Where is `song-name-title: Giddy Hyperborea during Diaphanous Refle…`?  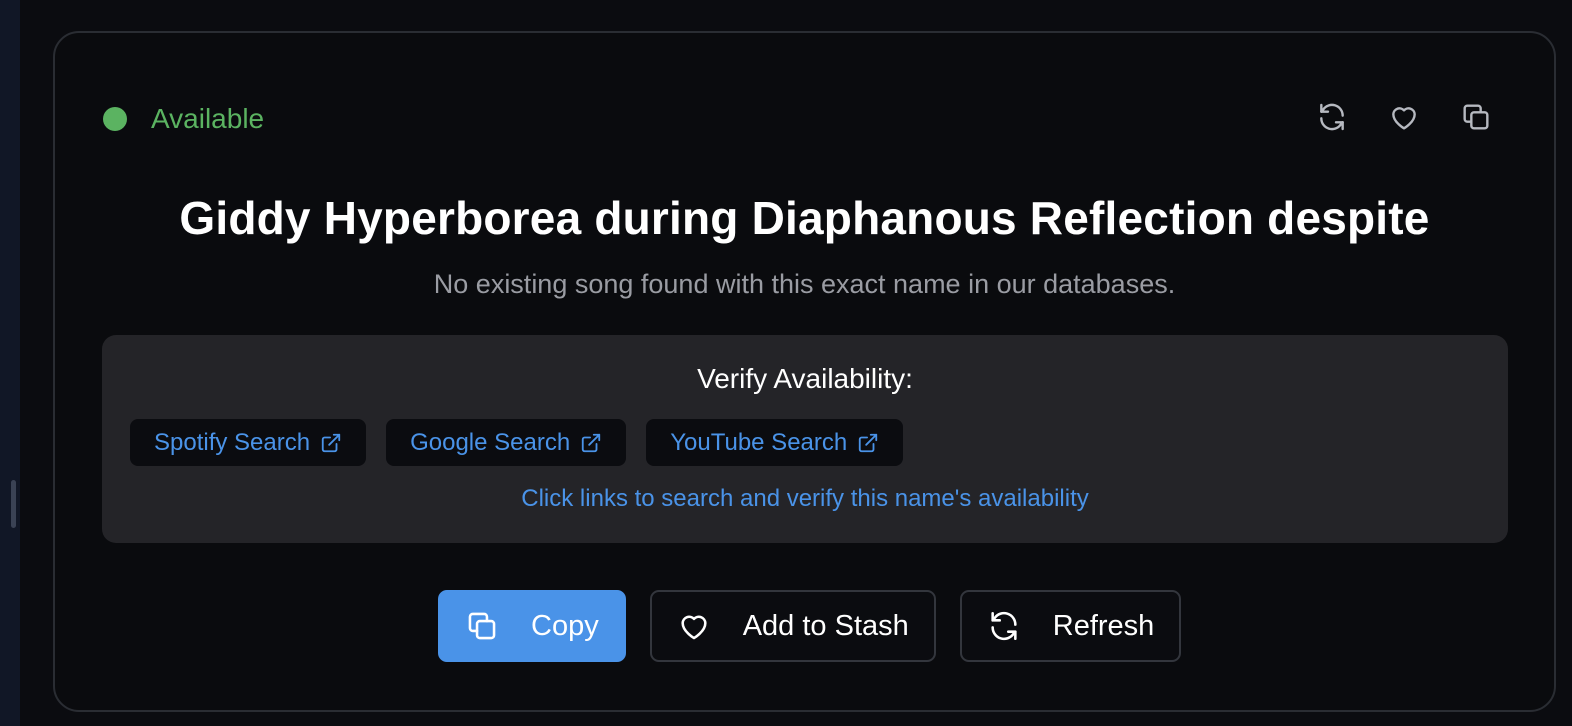 song-name-title: Giddy Hyperborea during Diaphanous Refle… is located at coordinates (804, 218).